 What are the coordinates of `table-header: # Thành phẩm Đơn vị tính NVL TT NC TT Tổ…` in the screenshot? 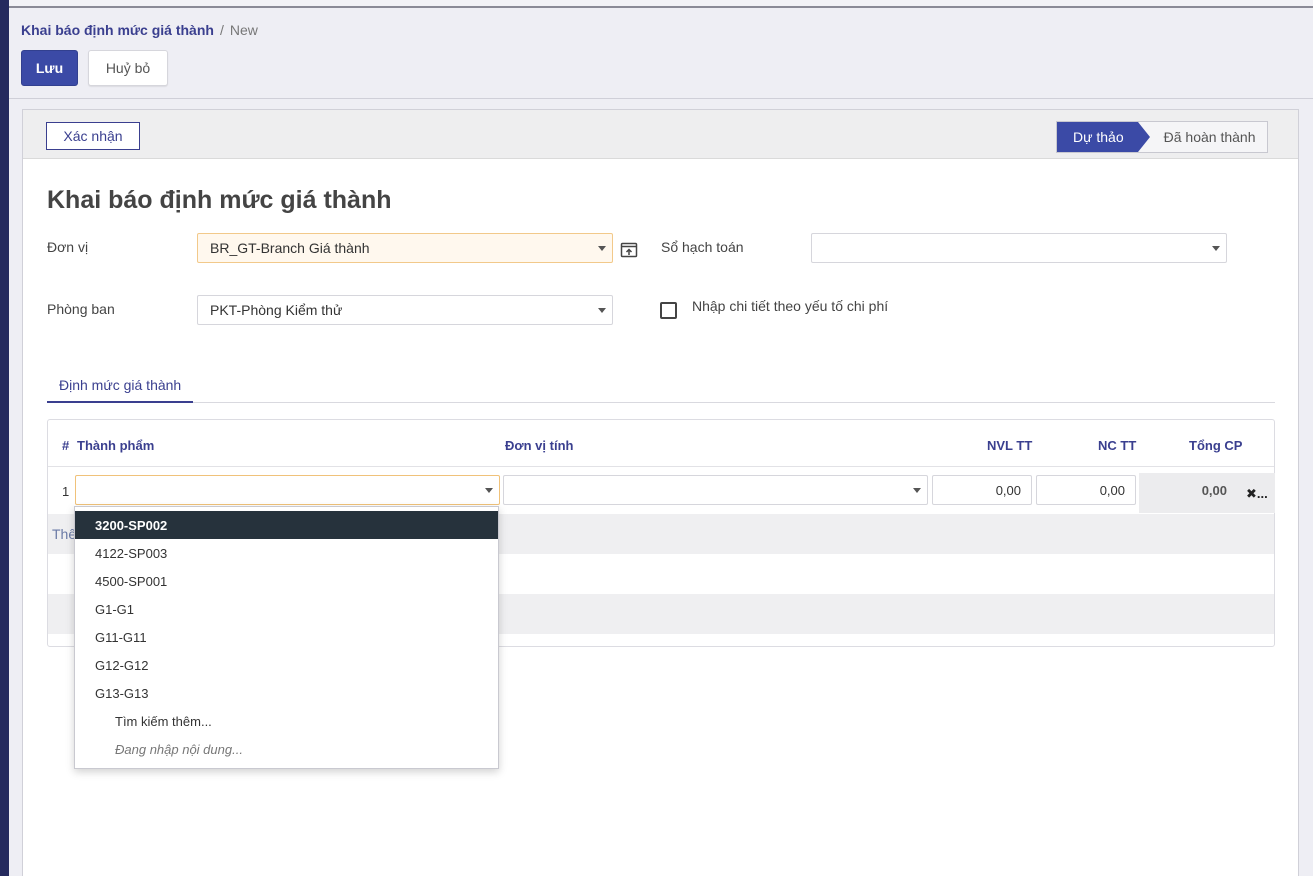 It's located at (661, 443).